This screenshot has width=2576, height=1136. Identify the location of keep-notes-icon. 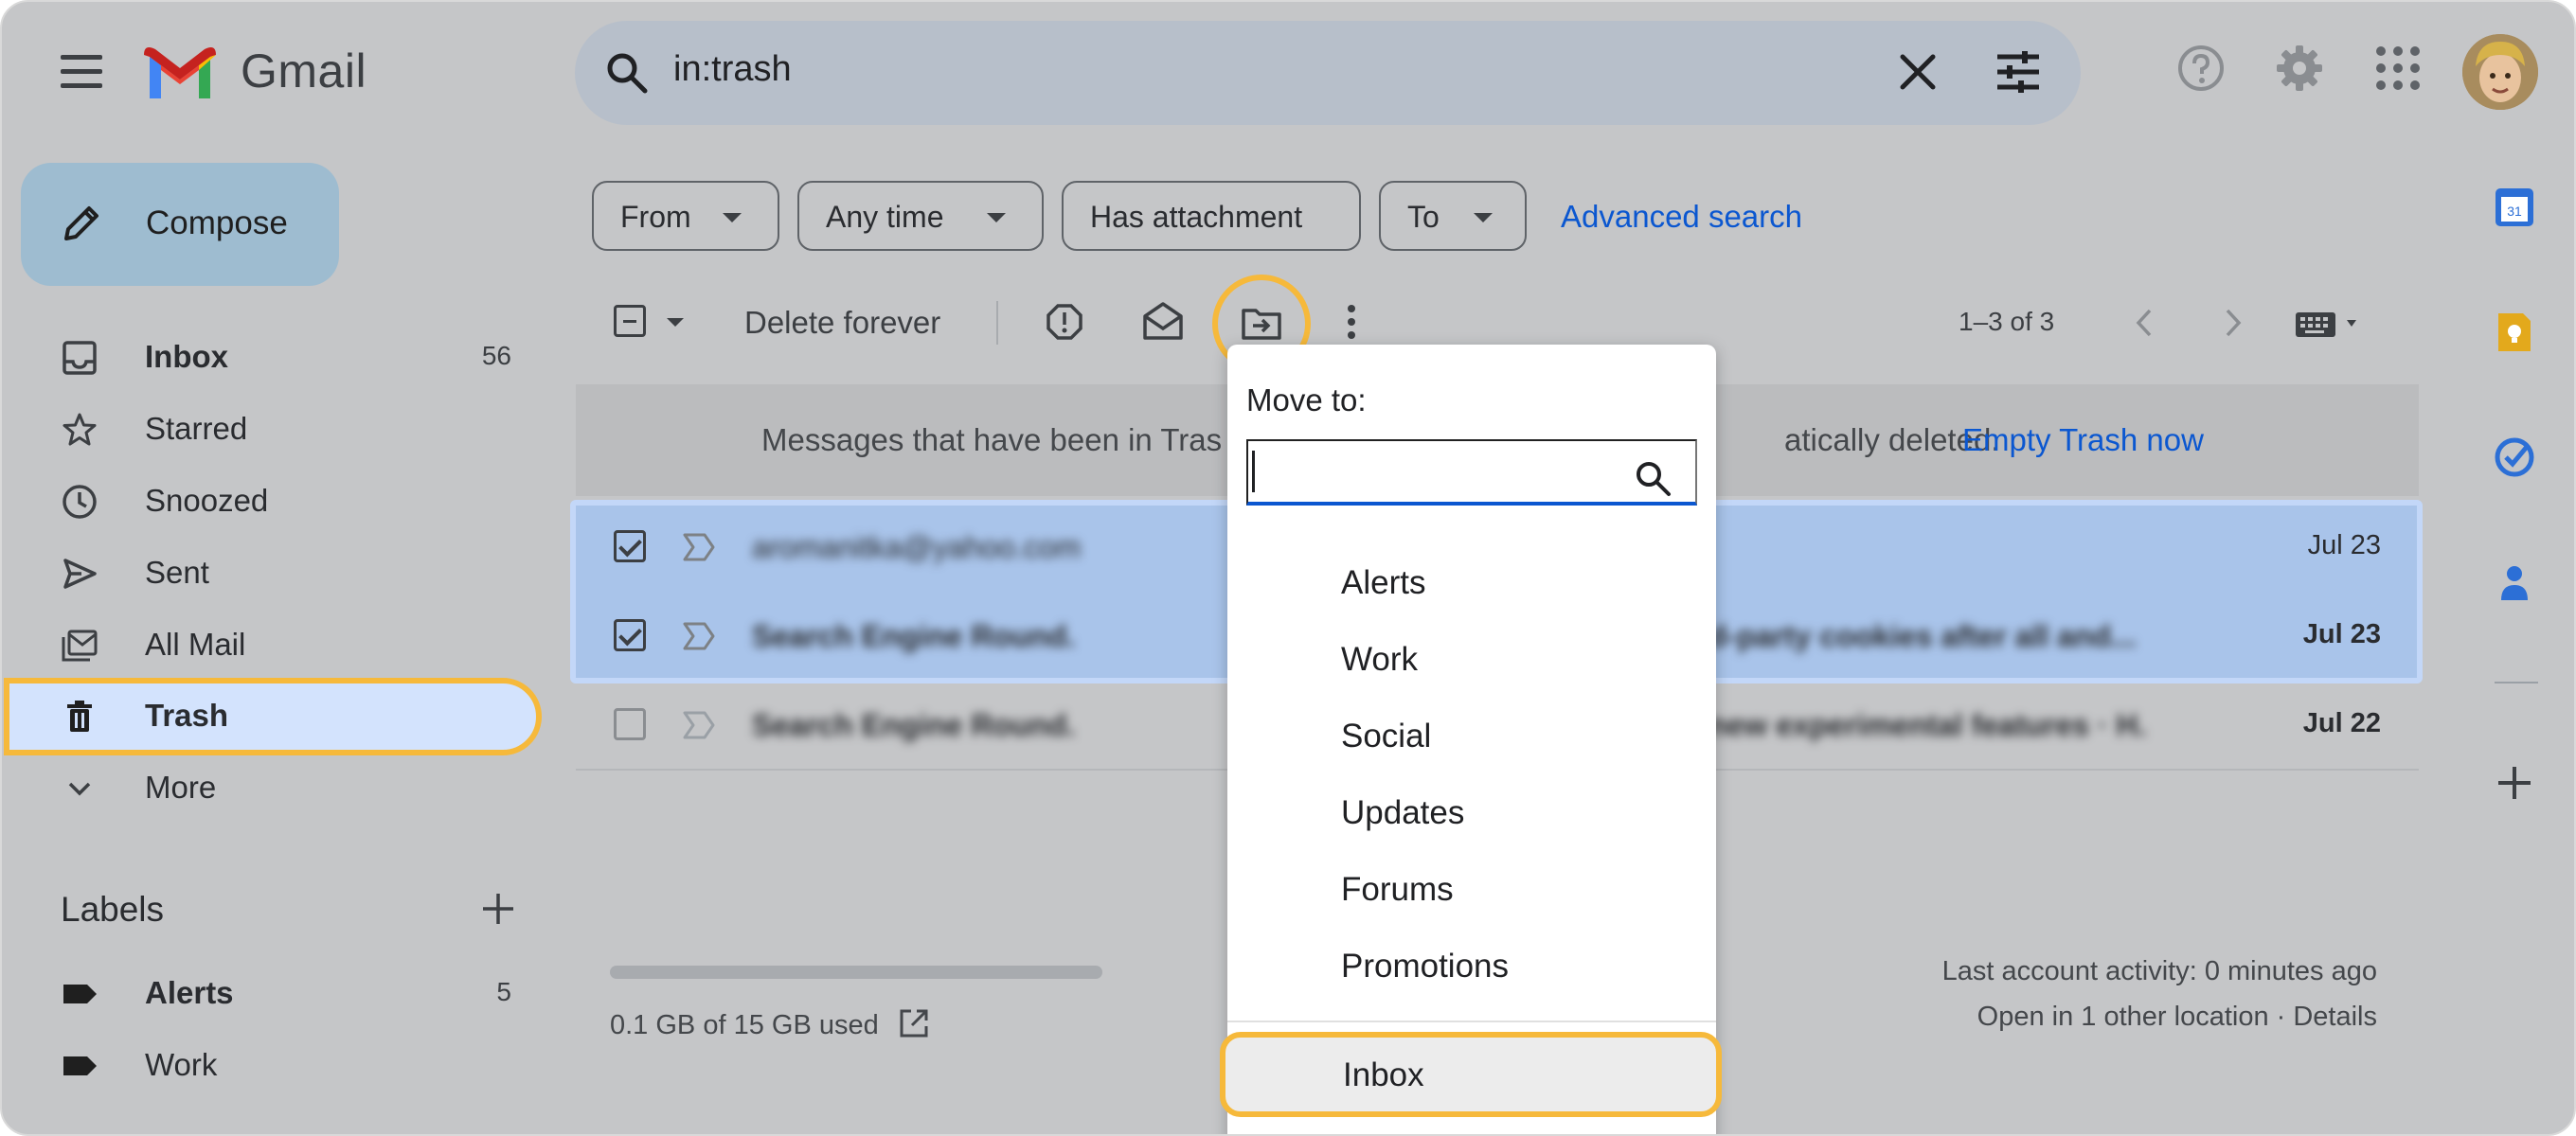
(2514, 332).